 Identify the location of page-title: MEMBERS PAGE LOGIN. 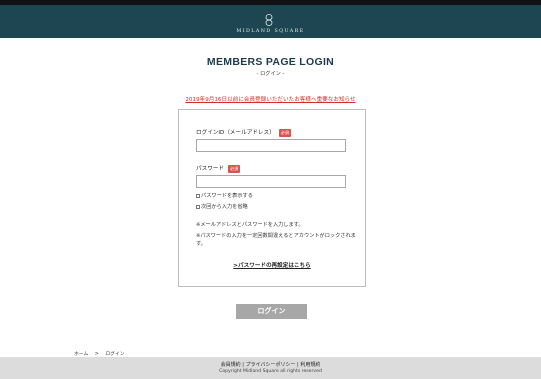
(270, 62).